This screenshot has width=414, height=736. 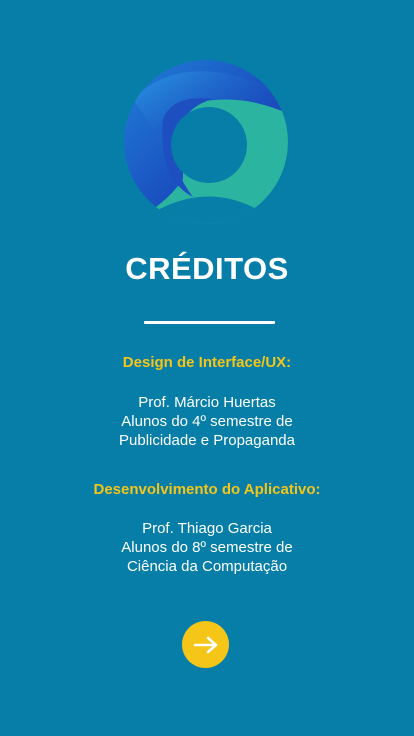 What do you see at coordinates (207, 489) in the screenshot?
I see `section-heading-development: Desenvolvimento do Aplicativo:` at bounding box center [207, 489].